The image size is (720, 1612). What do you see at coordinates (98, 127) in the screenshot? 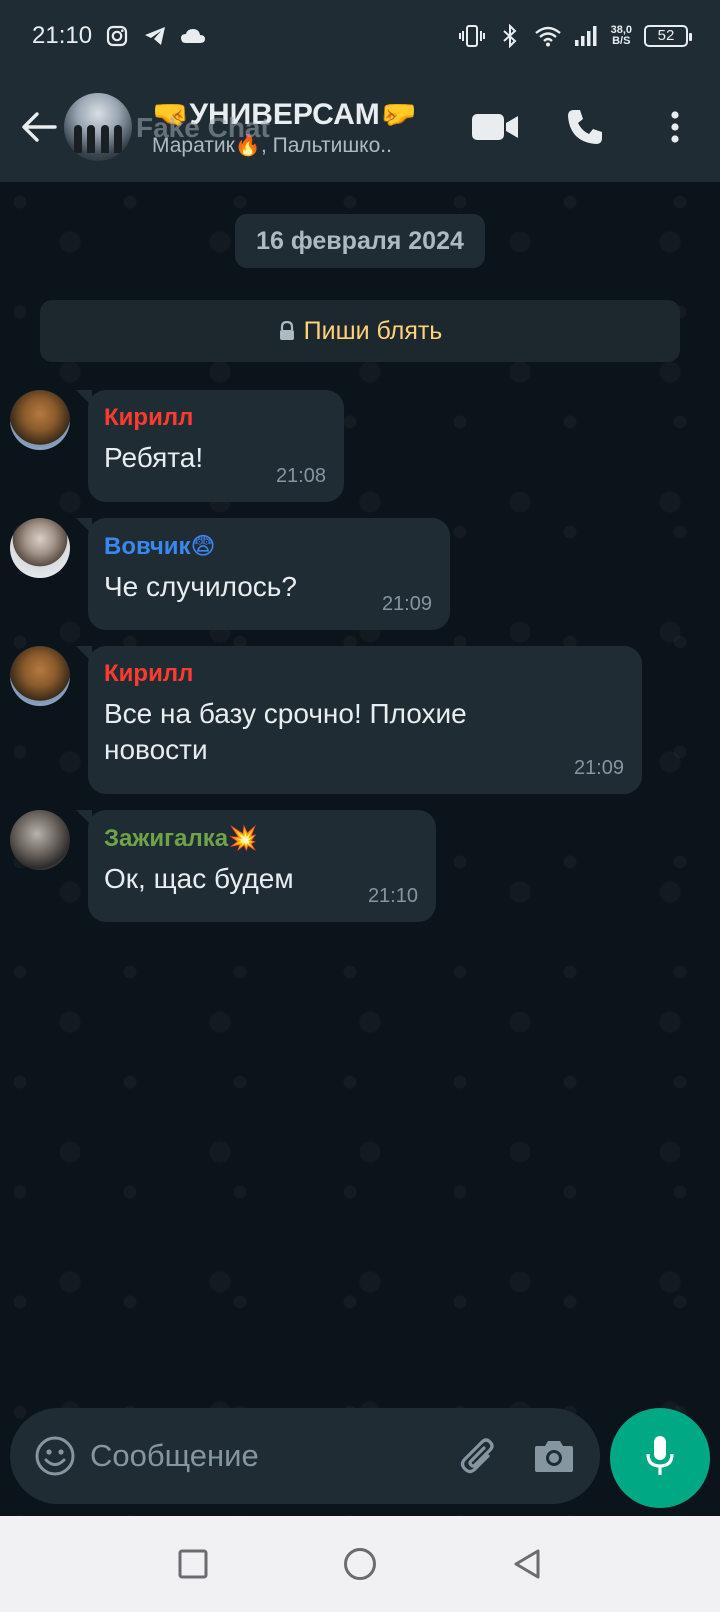
I see `group-avatar` at bounding box center [98, 127].